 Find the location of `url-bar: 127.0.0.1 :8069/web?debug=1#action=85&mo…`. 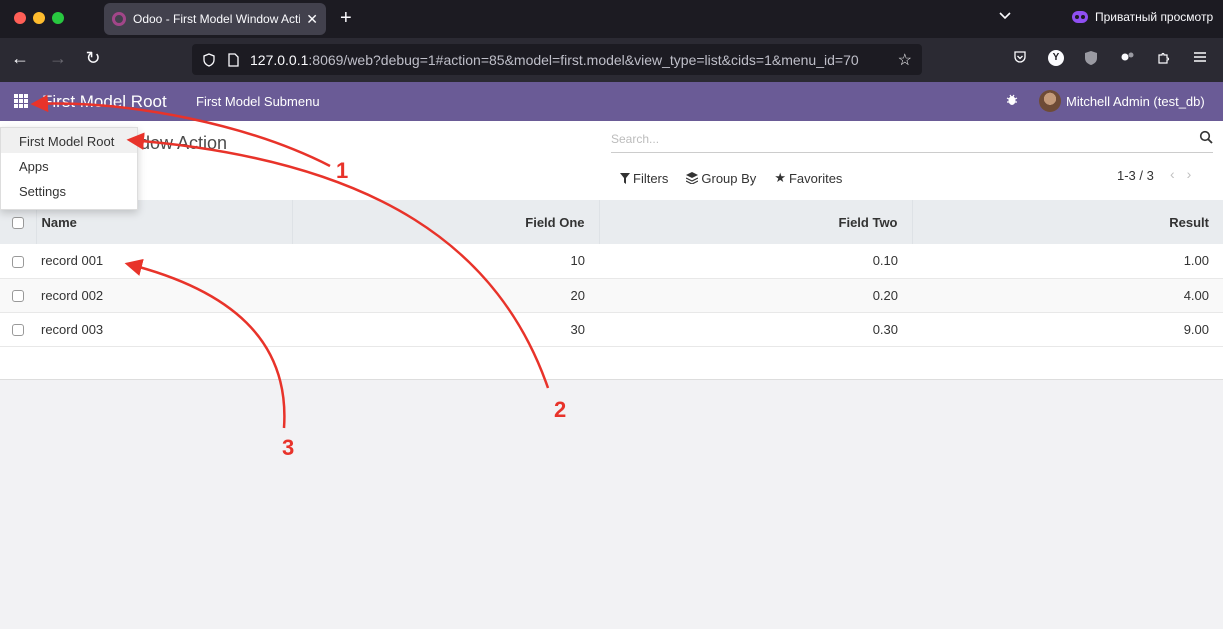

url-bar: 127.0.0.1 :8069/web?debug=1#action=85&mo… is located at coordinates (557, 59).